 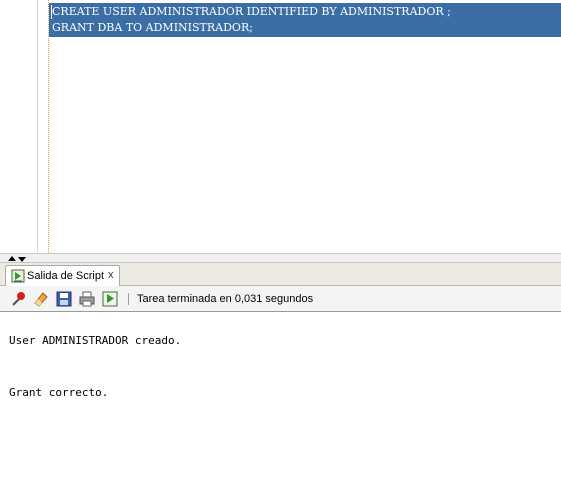 I want to click on output-line: Grant correcto., so click(x=59, y=392).